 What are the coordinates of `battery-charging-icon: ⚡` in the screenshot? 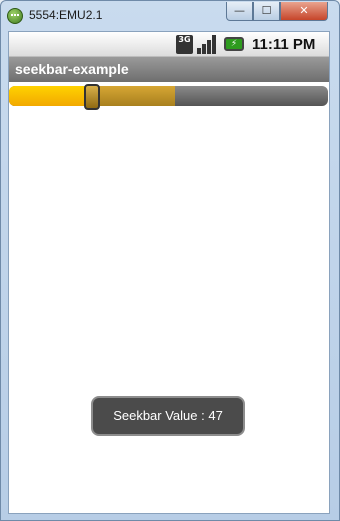 It's located at (234, 44).